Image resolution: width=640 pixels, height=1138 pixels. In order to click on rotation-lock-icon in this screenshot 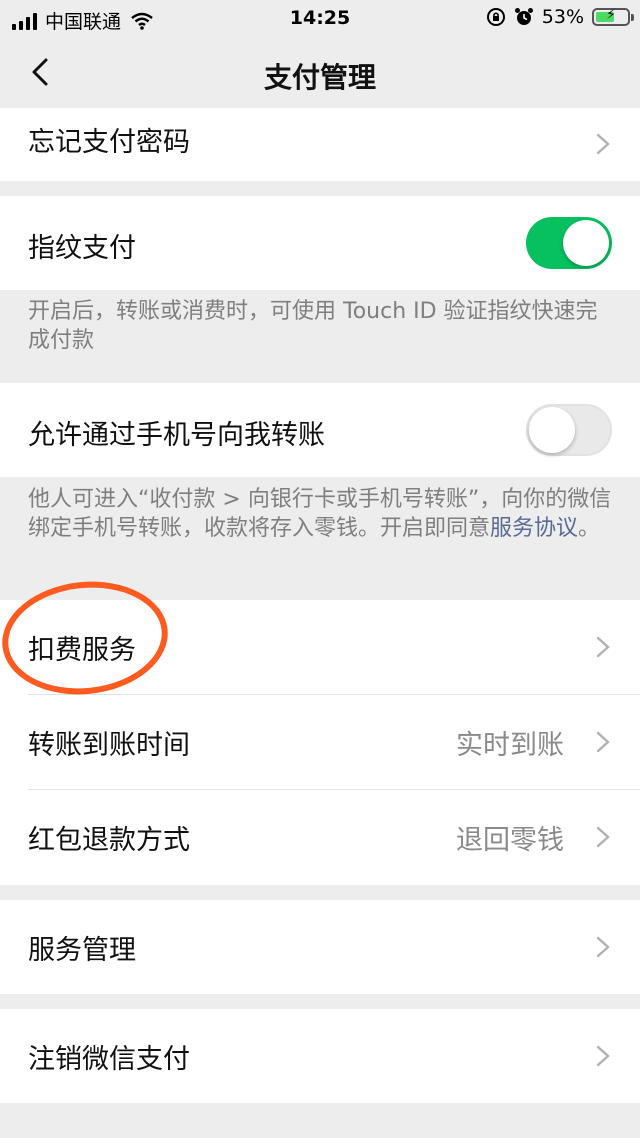, I will do `click(495, 17)`.